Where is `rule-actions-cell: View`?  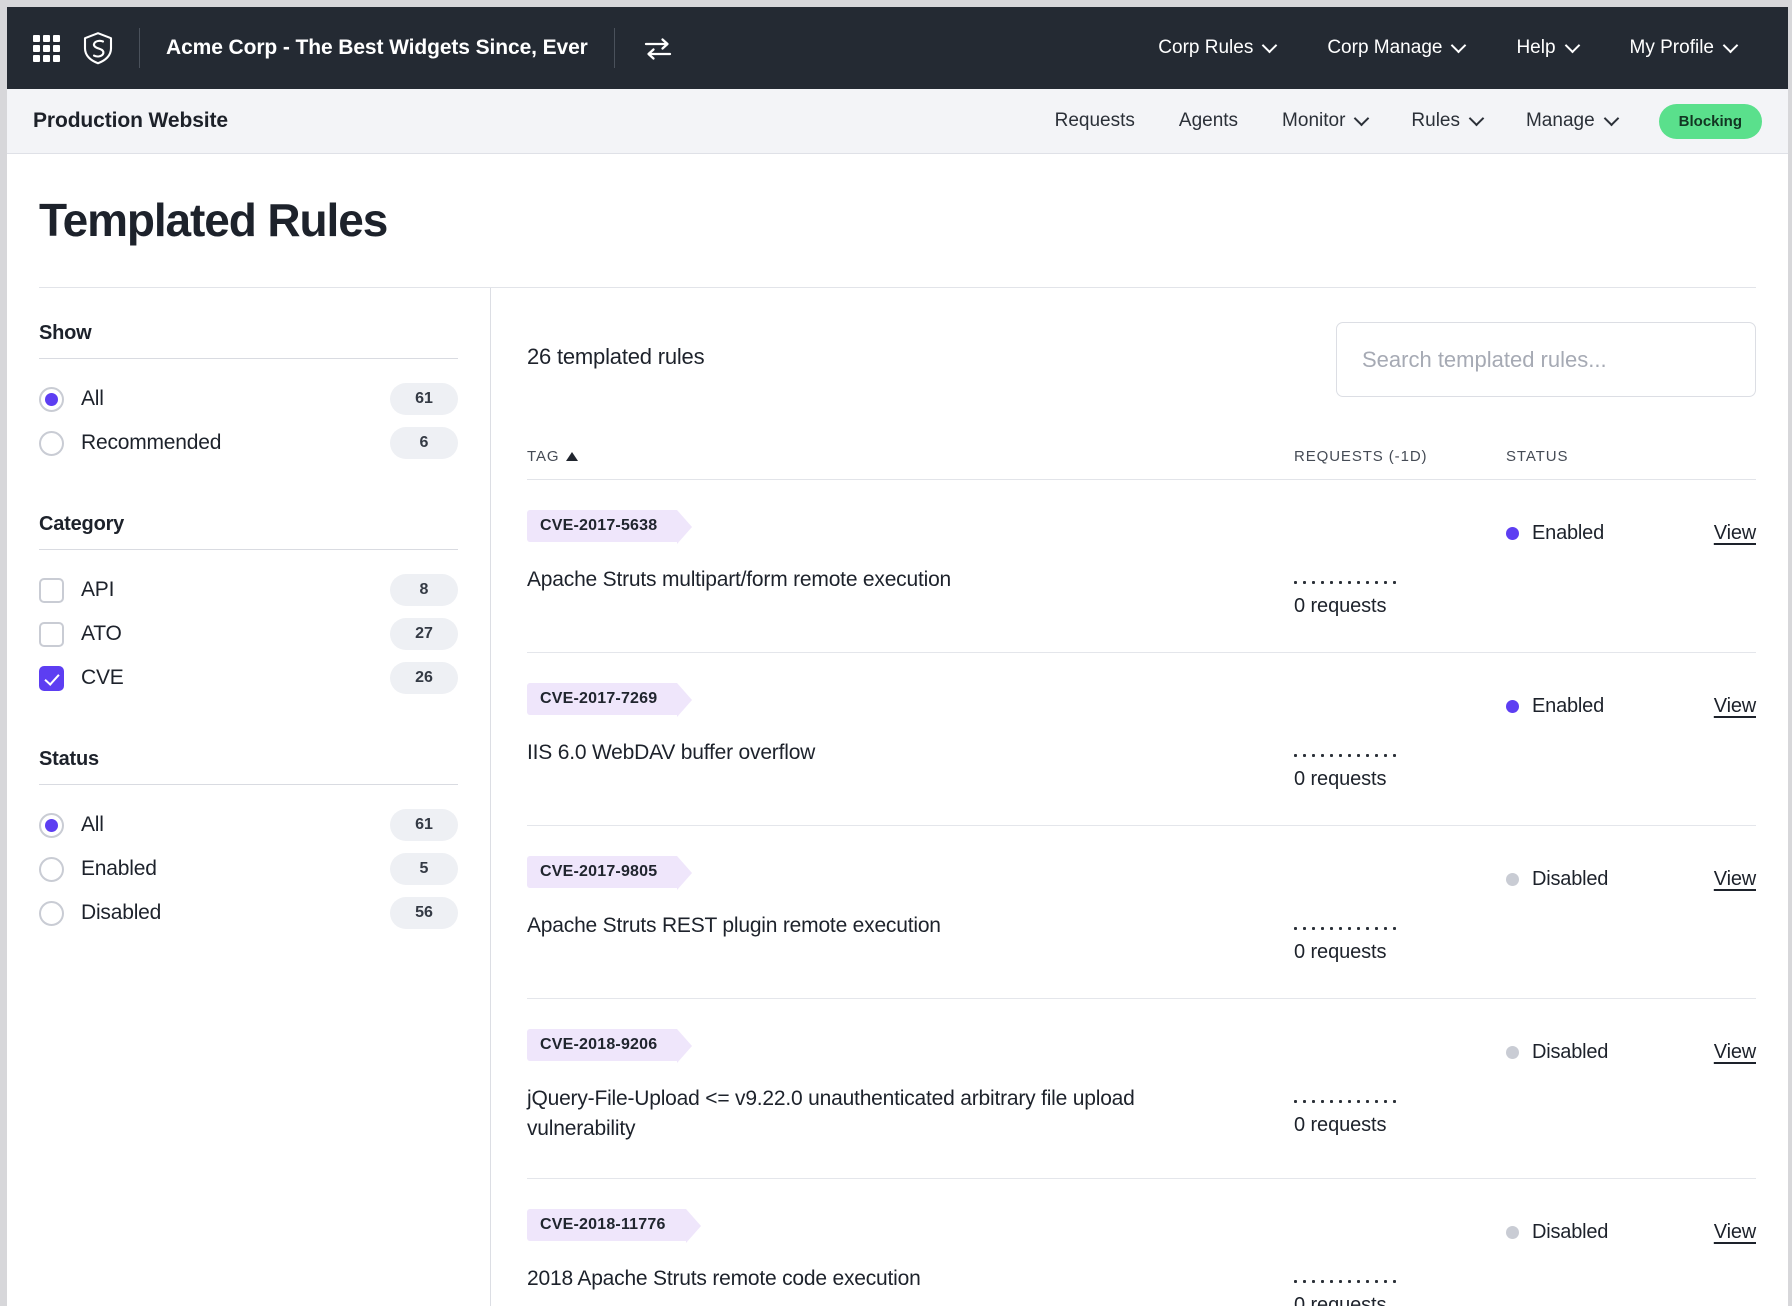
rule-actions-cell: View is located at coordinates (1721, 1046).